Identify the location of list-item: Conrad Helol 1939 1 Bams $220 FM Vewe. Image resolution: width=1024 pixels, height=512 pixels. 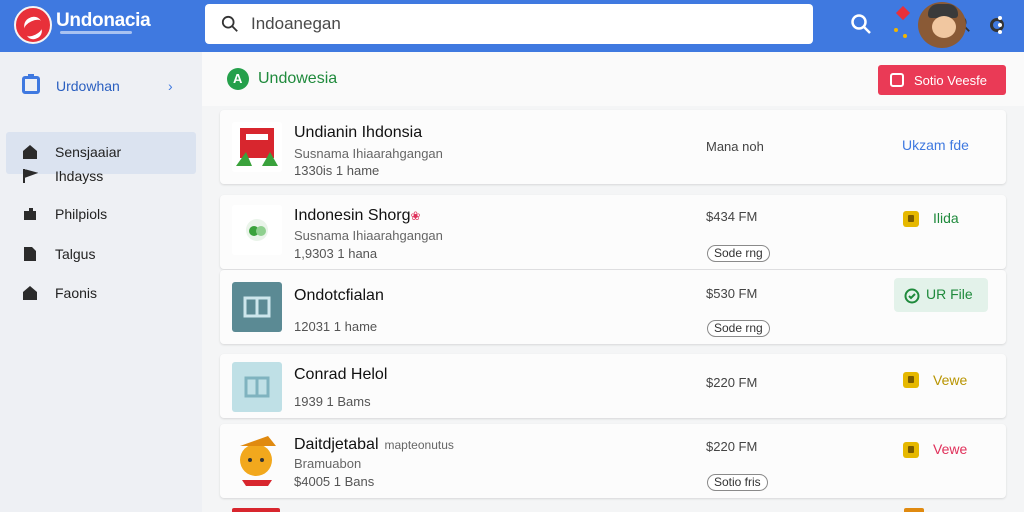
(613, 386).